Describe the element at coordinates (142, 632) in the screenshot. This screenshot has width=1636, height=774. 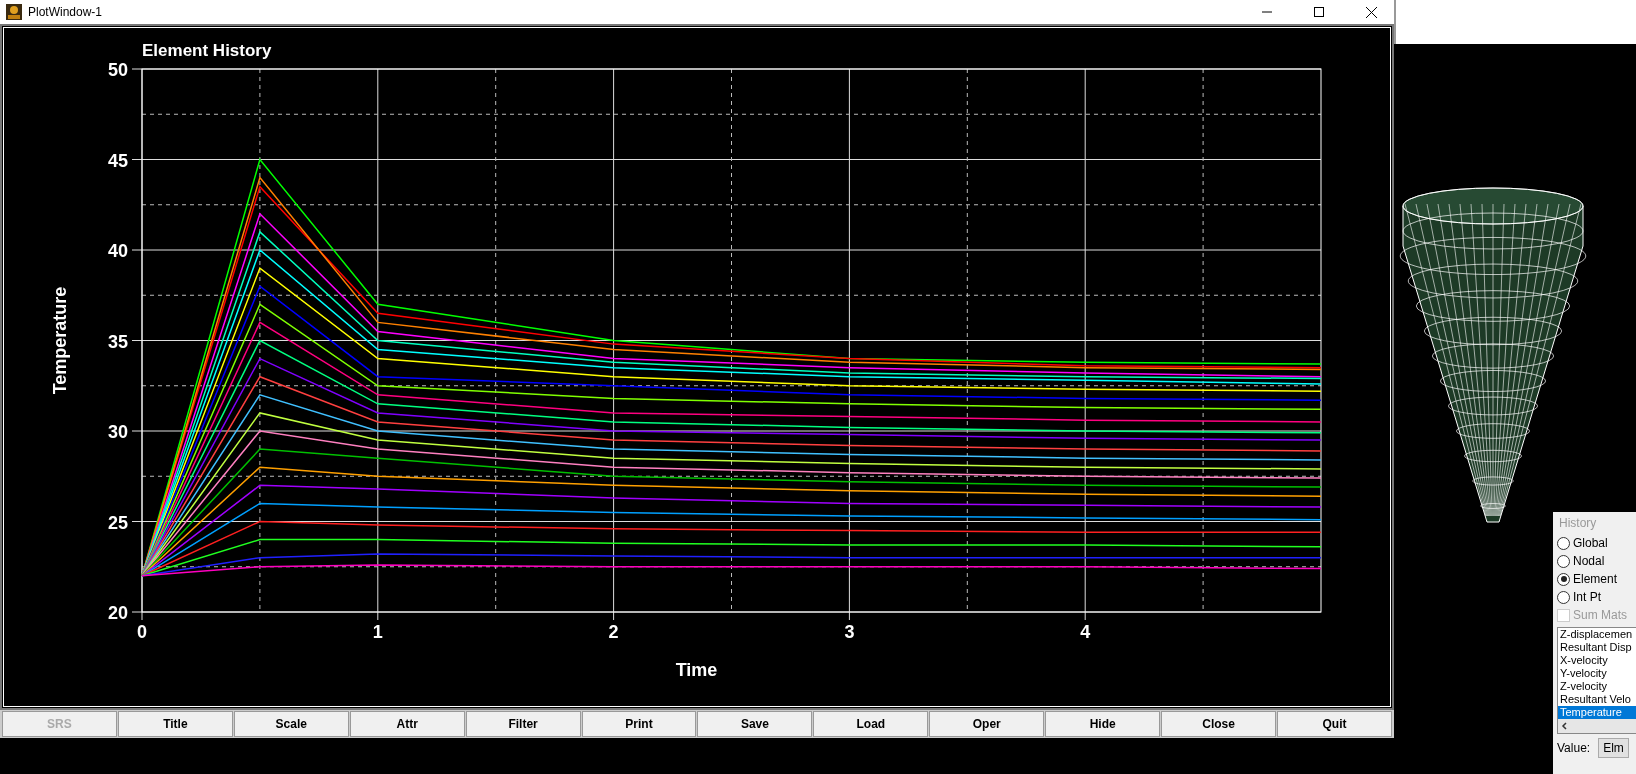
I see `x-tick-label: 0` at that location.